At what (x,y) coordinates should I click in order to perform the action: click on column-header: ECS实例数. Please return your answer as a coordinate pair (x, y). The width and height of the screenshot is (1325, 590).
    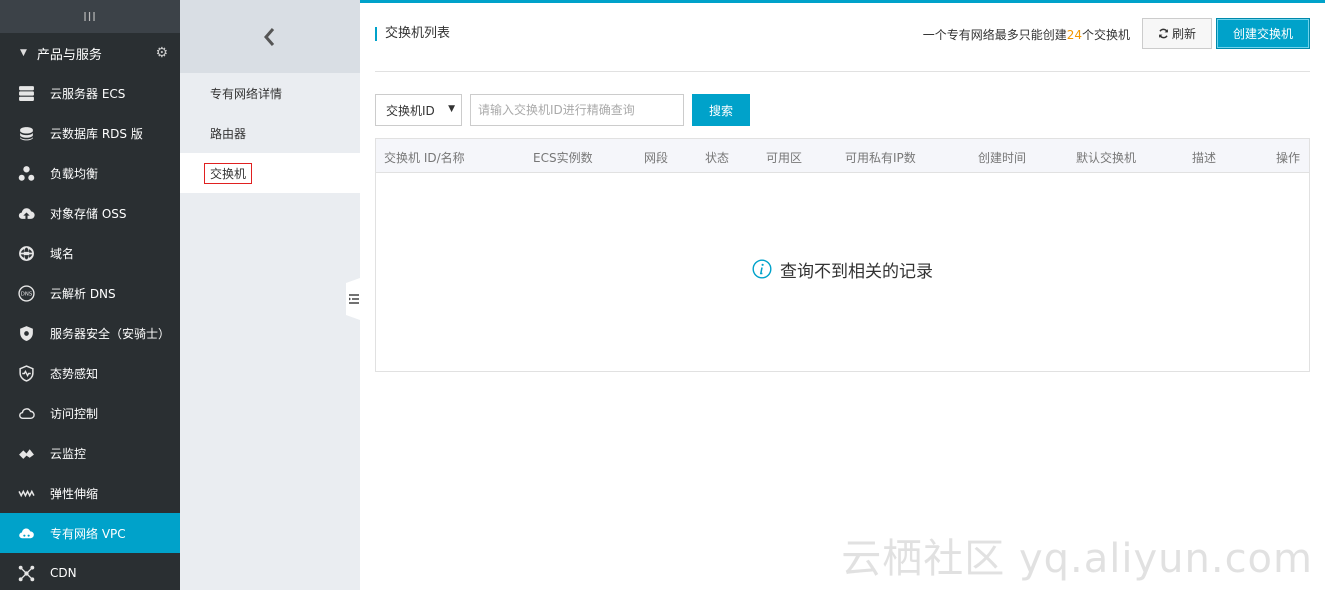
    Looking at the image, I should click on (563, 157).